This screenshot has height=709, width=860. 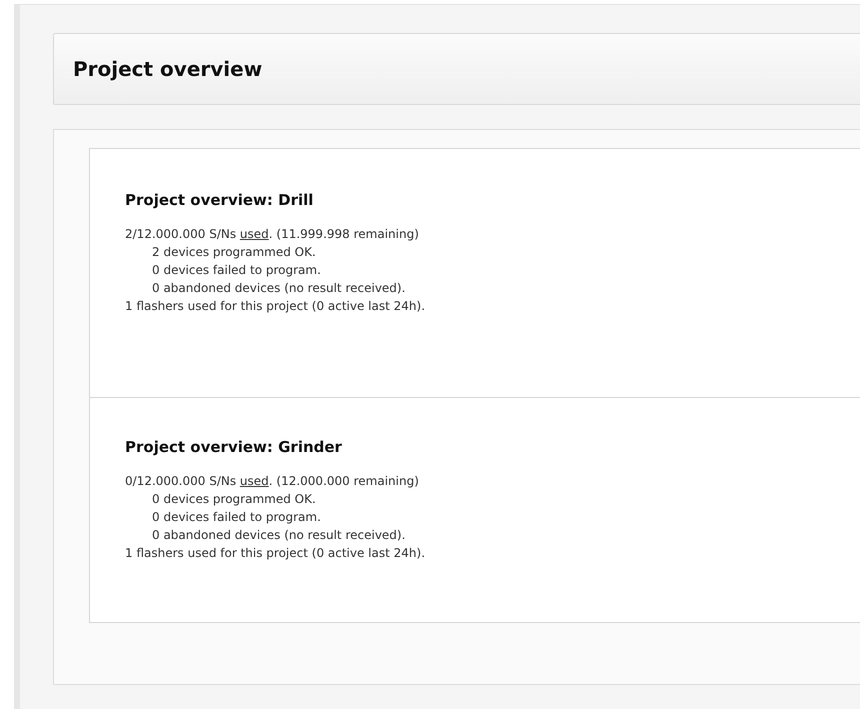 I want to click on stat-line: 2 devices programmed OK., so click(x=234, y=252).